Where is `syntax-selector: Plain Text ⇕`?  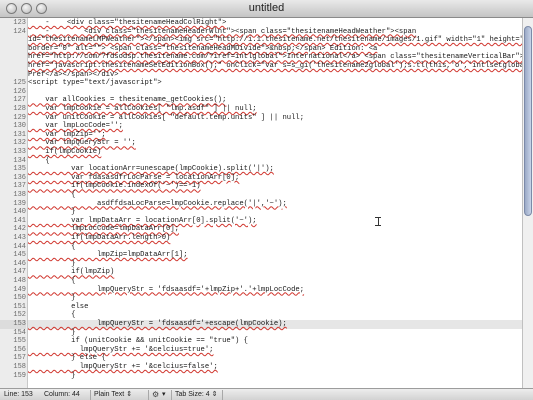
syntax-selector: Plain Text ⇕ is located at coordinates (113, 395).